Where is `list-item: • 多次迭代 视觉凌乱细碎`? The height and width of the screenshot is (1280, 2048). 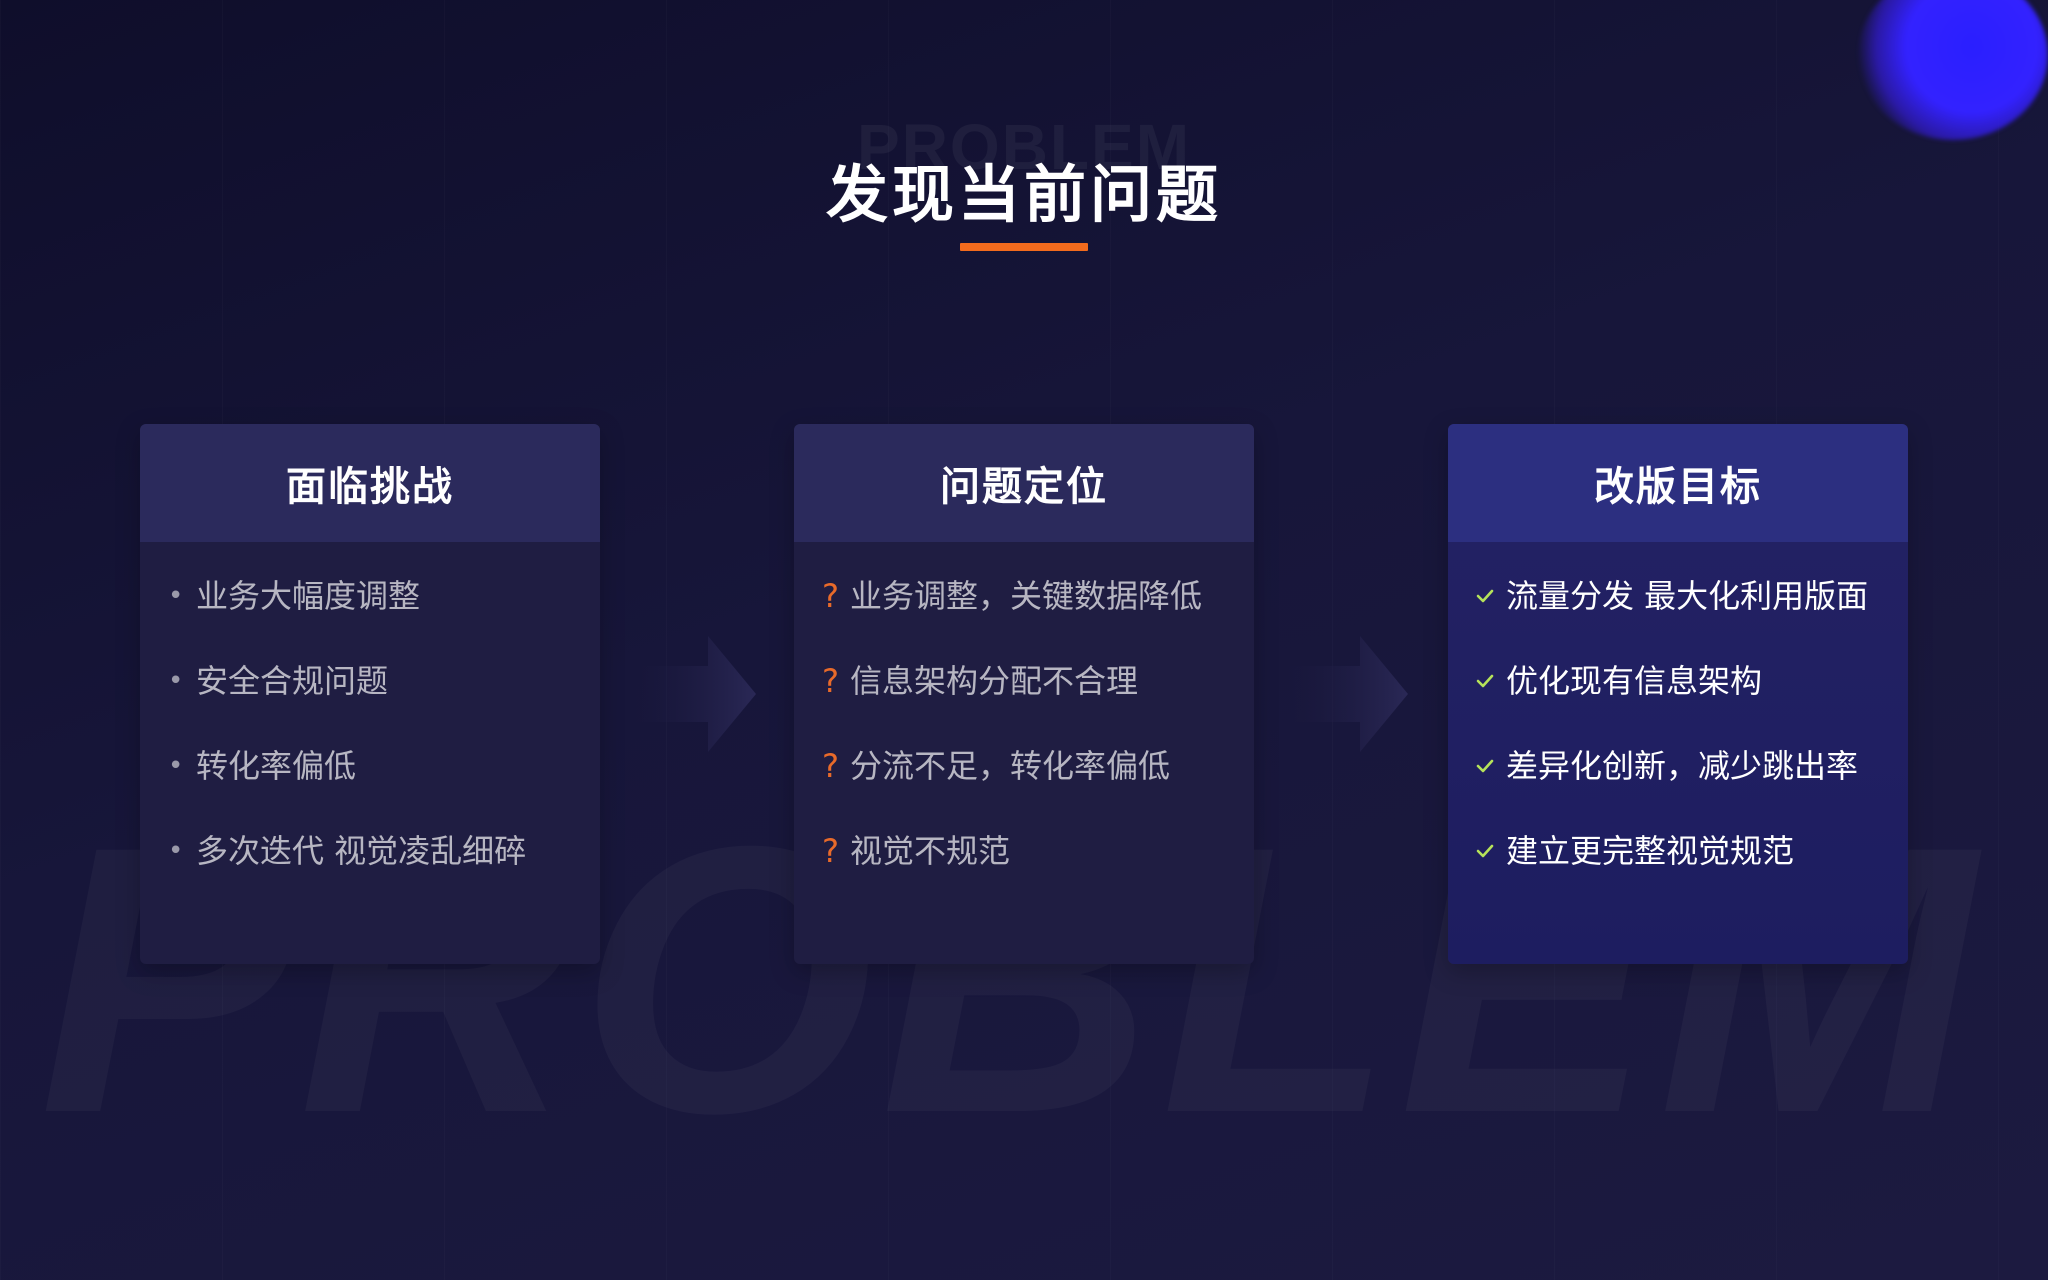
list-item: • 多次迭代 视觉凌乱细碎 is located at coordinates (384, 871).